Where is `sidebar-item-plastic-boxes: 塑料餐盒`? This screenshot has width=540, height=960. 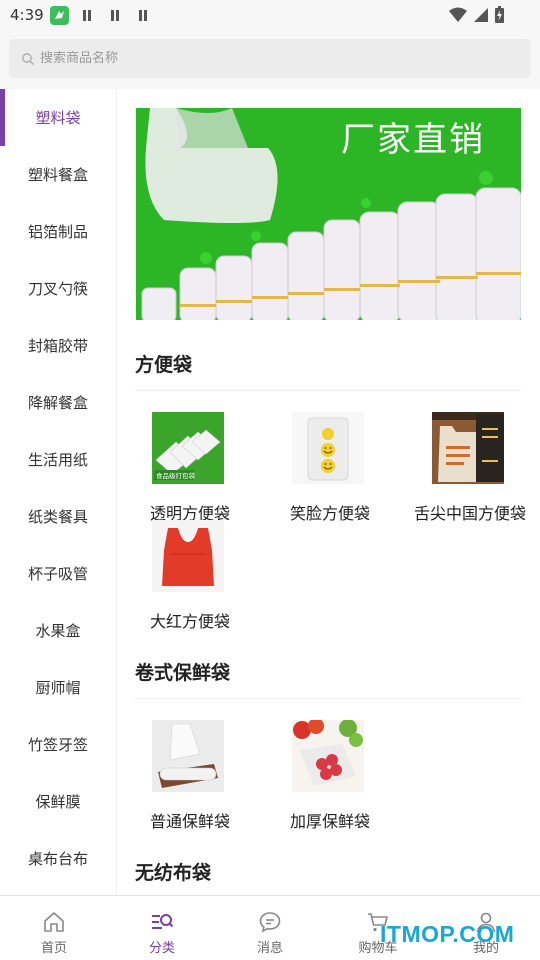
sidebar-item-plastic-boxes: 塑料餐盒 is located at coordinates (58, 174).